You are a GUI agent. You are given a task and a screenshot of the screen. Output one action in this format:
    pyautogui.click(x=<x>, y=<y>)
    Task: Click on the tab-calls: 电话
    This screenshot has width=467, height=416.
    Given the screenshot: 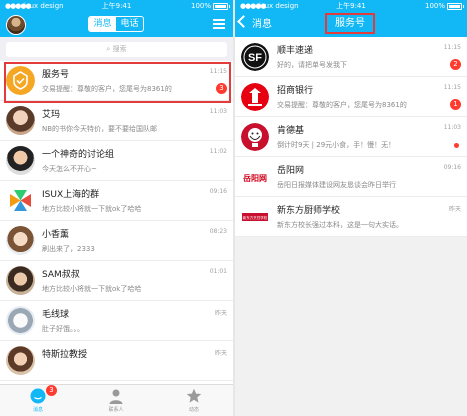 What is the action you would take?
    pyautogui.click(x=129, y=24)
    